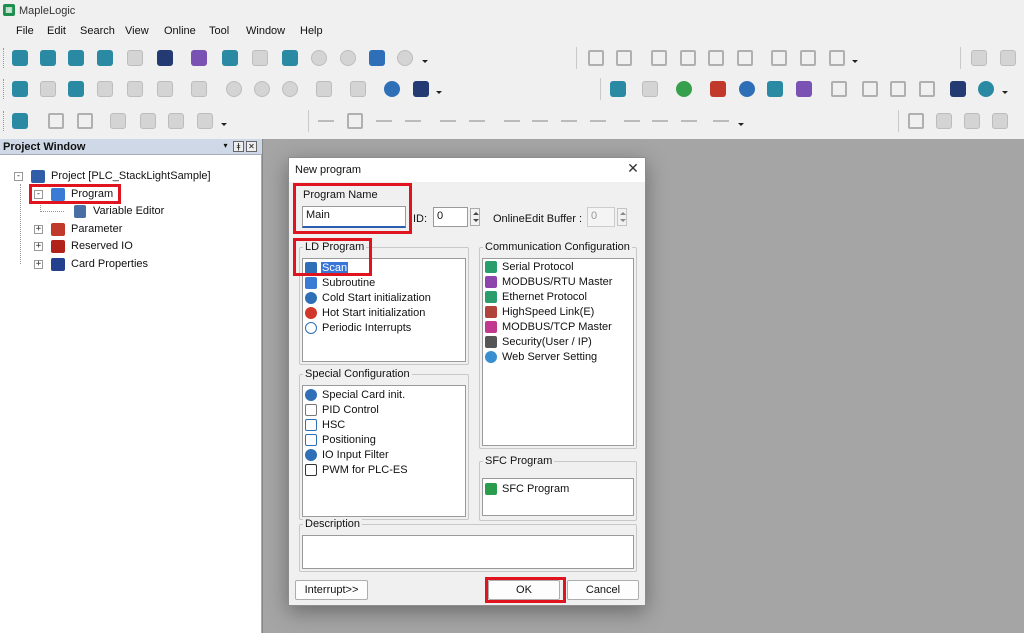 The width and height of the screenshot is (1024, 633). I want to click on calculator-icon, so click(775, 89).